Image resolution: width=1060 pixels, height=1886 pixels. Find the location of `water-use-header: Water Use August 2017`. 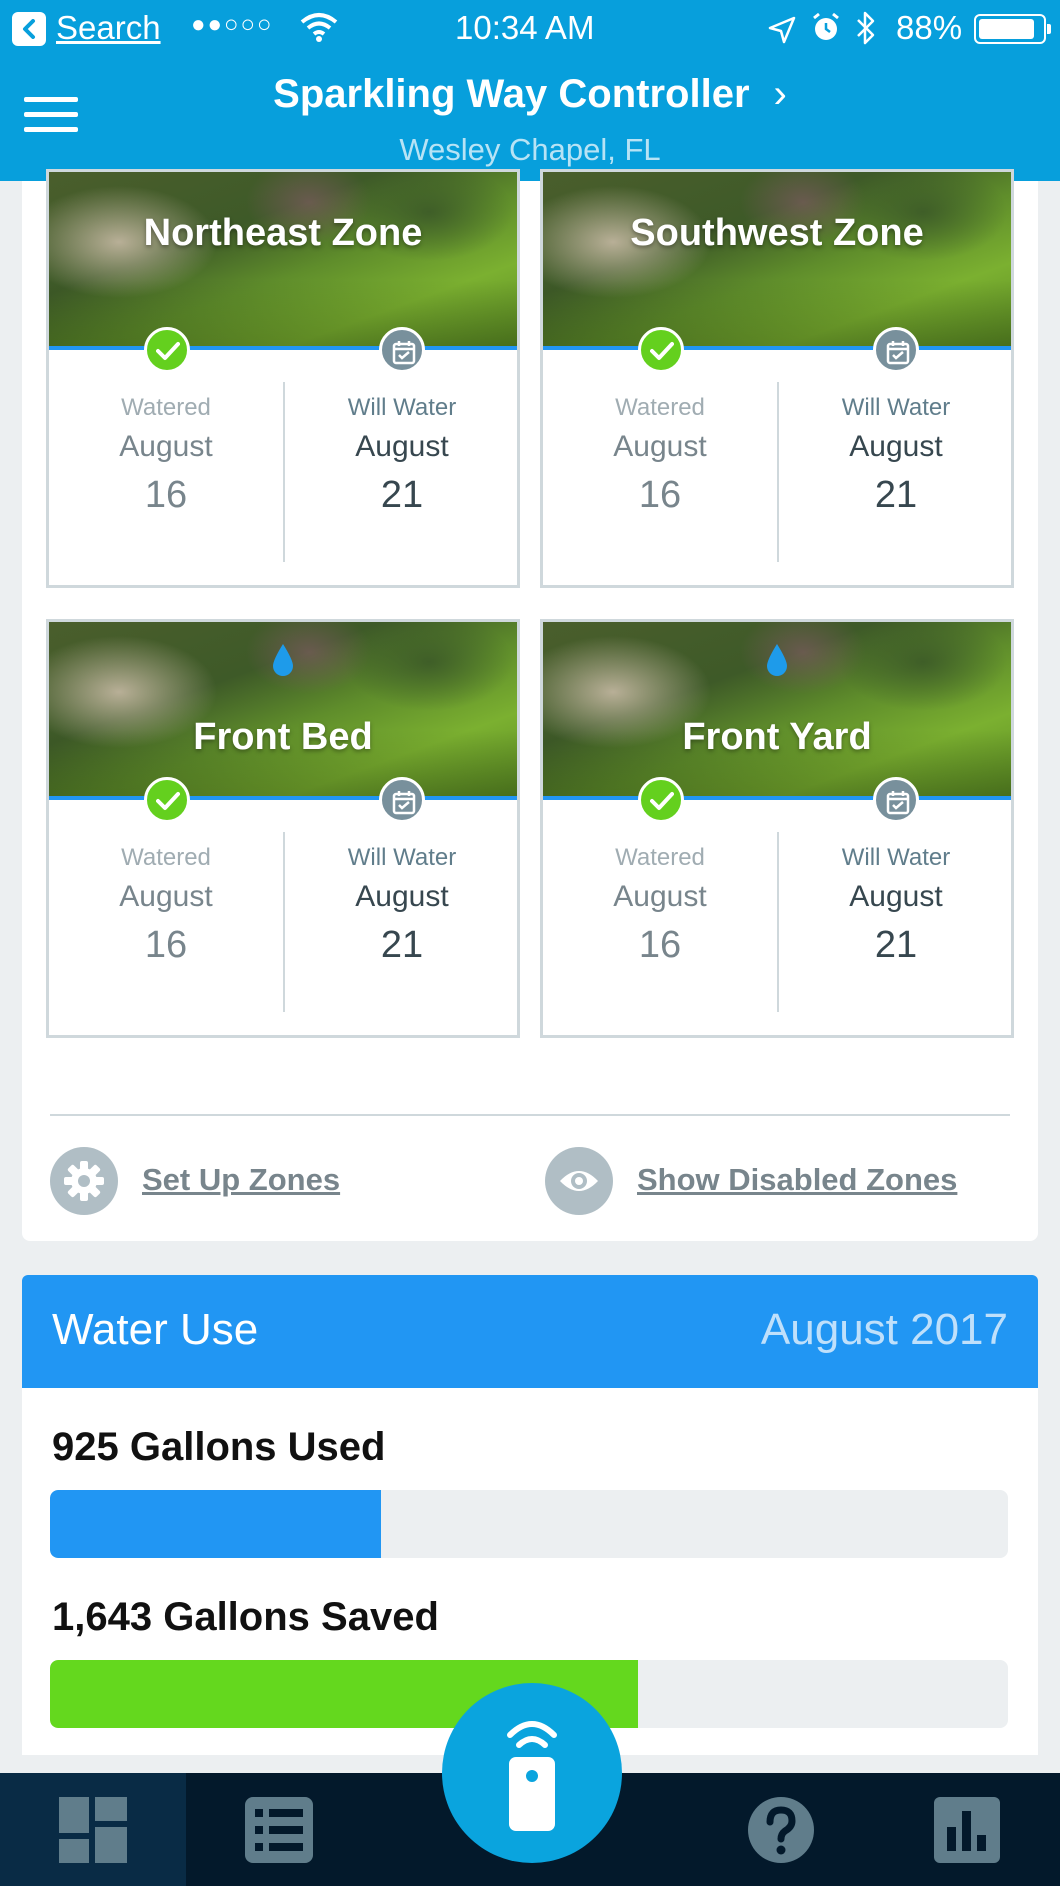

water-use-header: Water Use August 2017 is located at coordinates (530, 1331).